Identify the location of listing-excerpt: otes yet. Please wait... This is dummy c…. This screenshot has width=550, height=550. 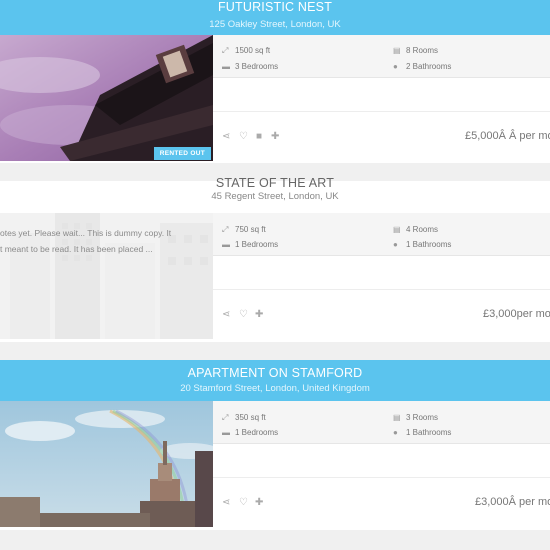
(86, 241).